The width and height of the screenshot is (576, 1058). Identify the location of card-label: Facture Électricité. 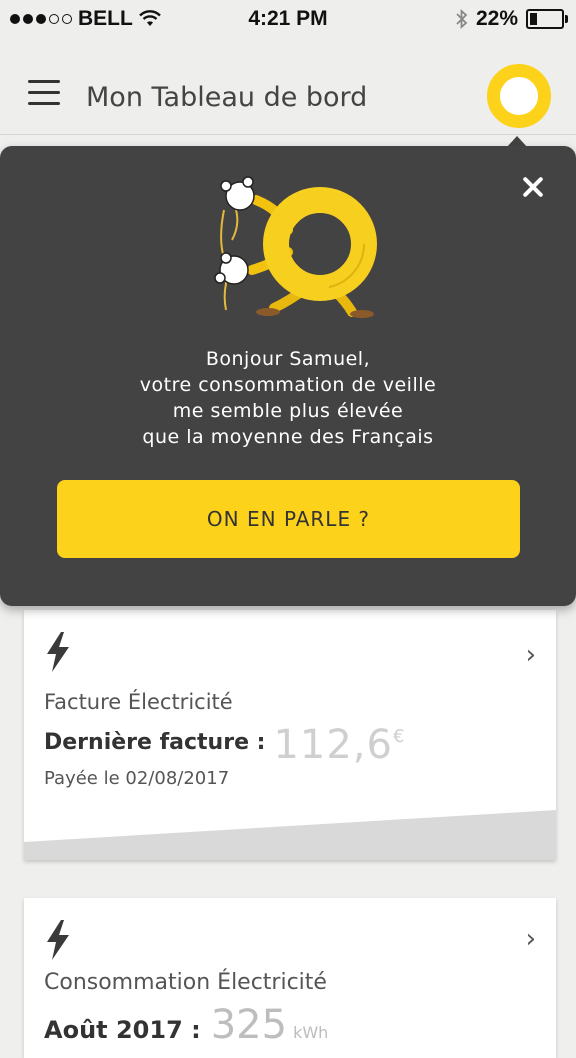
(138, 702).